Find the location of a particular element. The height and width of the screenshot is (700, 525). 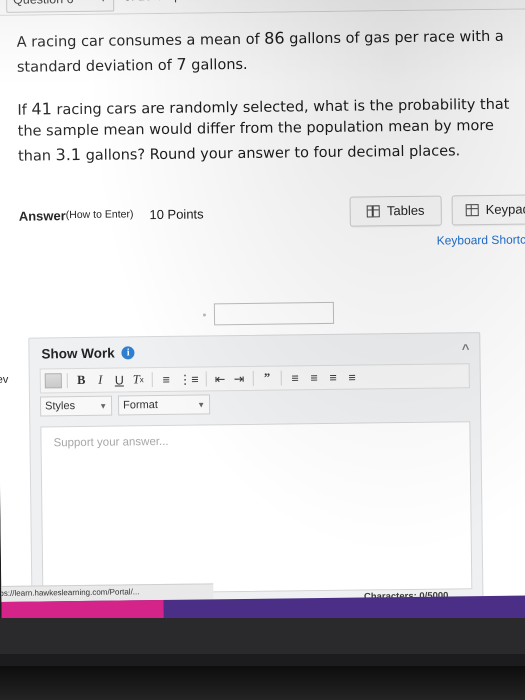

underline-button: U is located at coordinates (119, 379).